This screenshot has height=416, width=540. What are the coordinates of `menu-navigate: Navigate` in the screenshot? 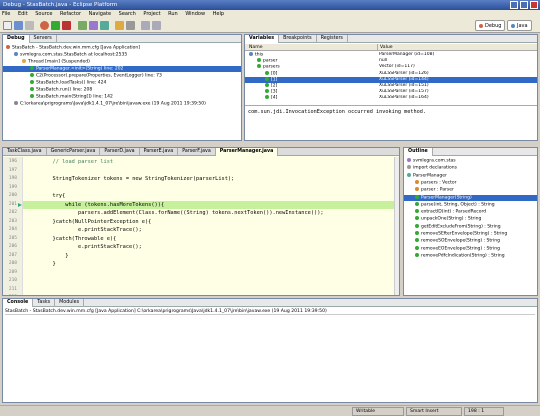 It's located at (100, 14).